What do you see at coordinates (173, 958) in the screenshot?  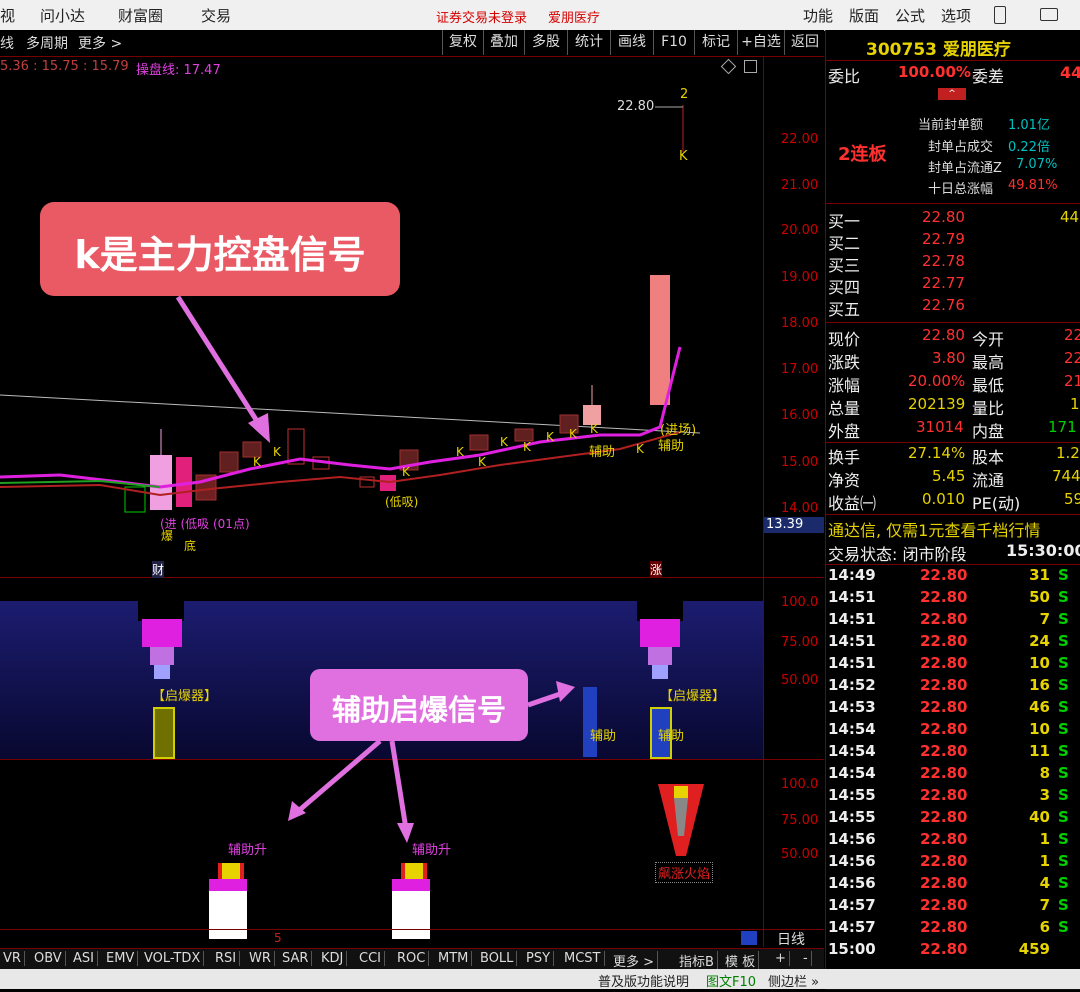 I see `tab-vol-tdx: VOL-TDX` at bounding box center [173, 958].